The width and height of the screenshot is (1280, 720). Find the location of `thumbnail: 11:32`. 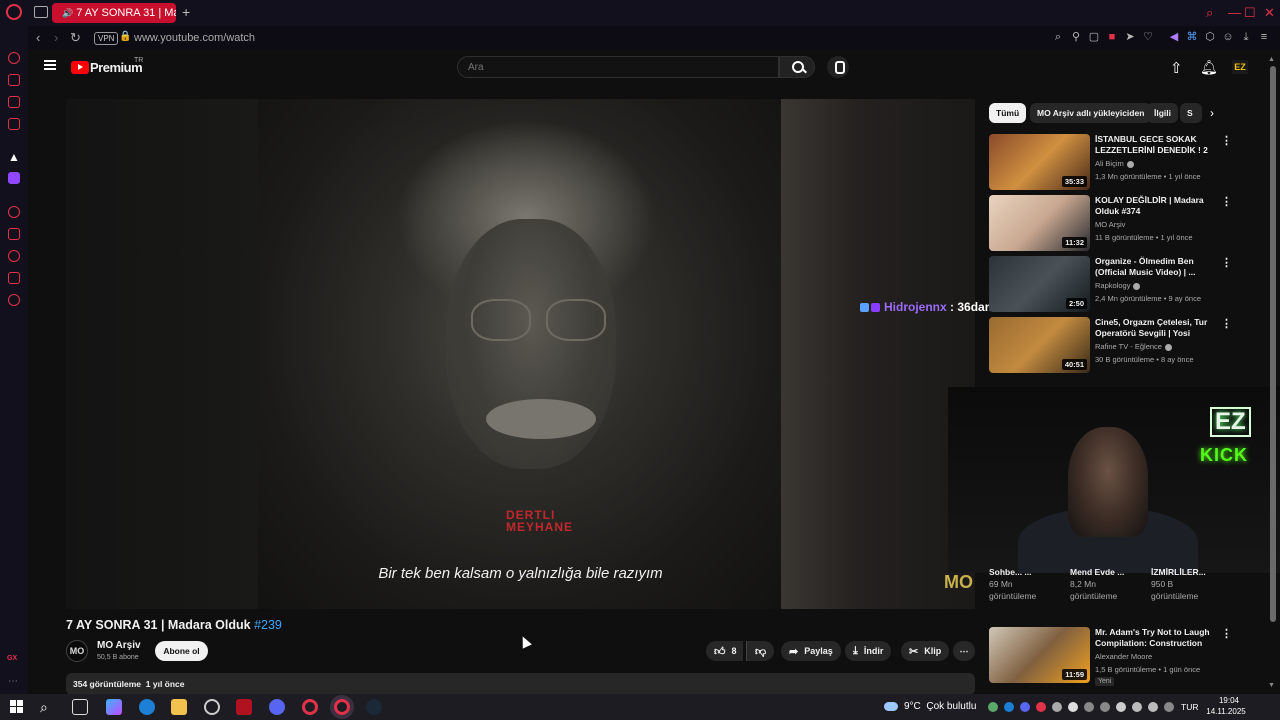

thumbnail: 11:32 is located at coordinates (1039, 223).